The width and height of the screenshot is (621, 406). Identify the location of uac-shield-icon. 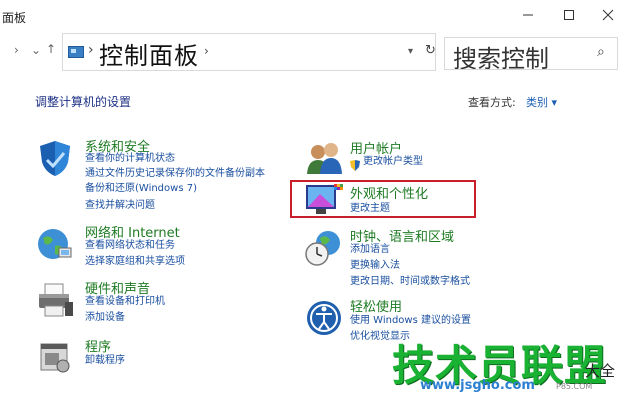
(355, 163).